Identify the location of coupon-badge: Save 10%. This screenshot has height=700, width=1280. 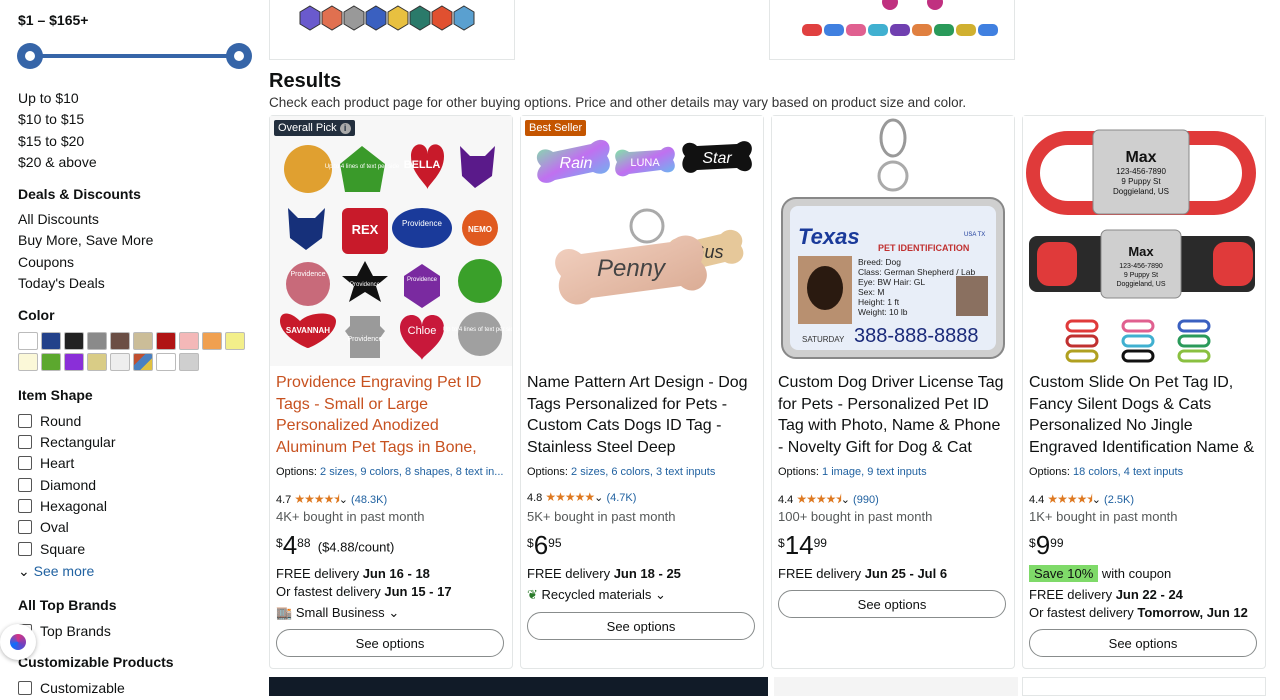
(1064, 573).